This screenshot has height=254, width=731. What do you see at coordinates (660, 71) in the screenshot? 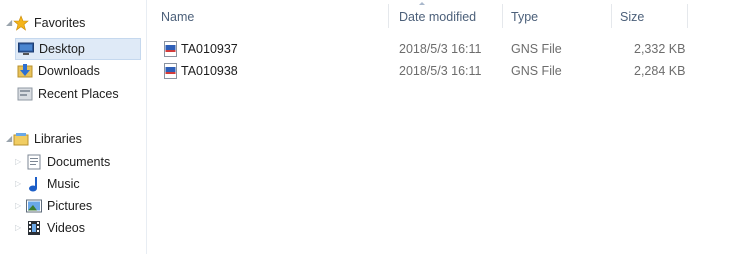
I see `file-size: 2,284 KB` at bounding box center [660, 71].